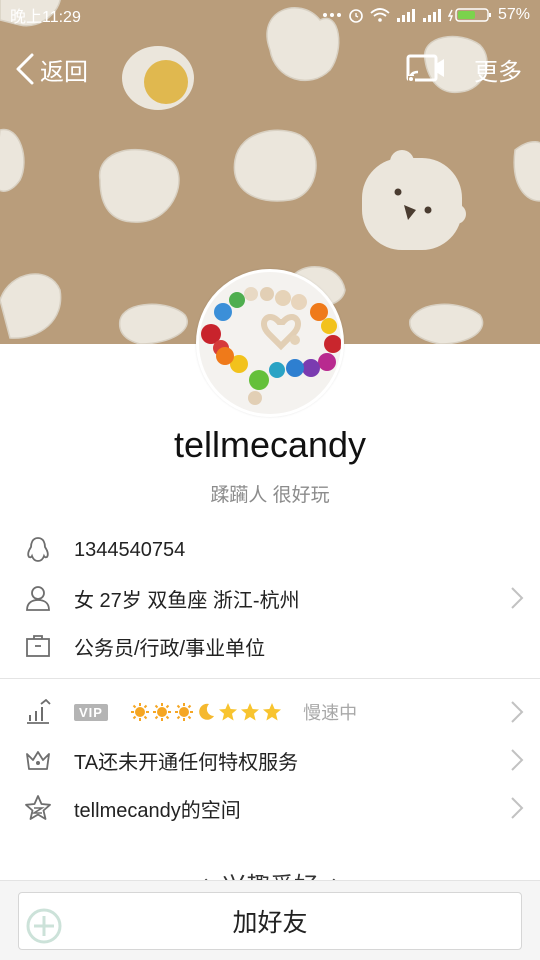  Describe the element at coordinates (91, 712) in the screenshot. I see `vip-badge: VIP` at that location.